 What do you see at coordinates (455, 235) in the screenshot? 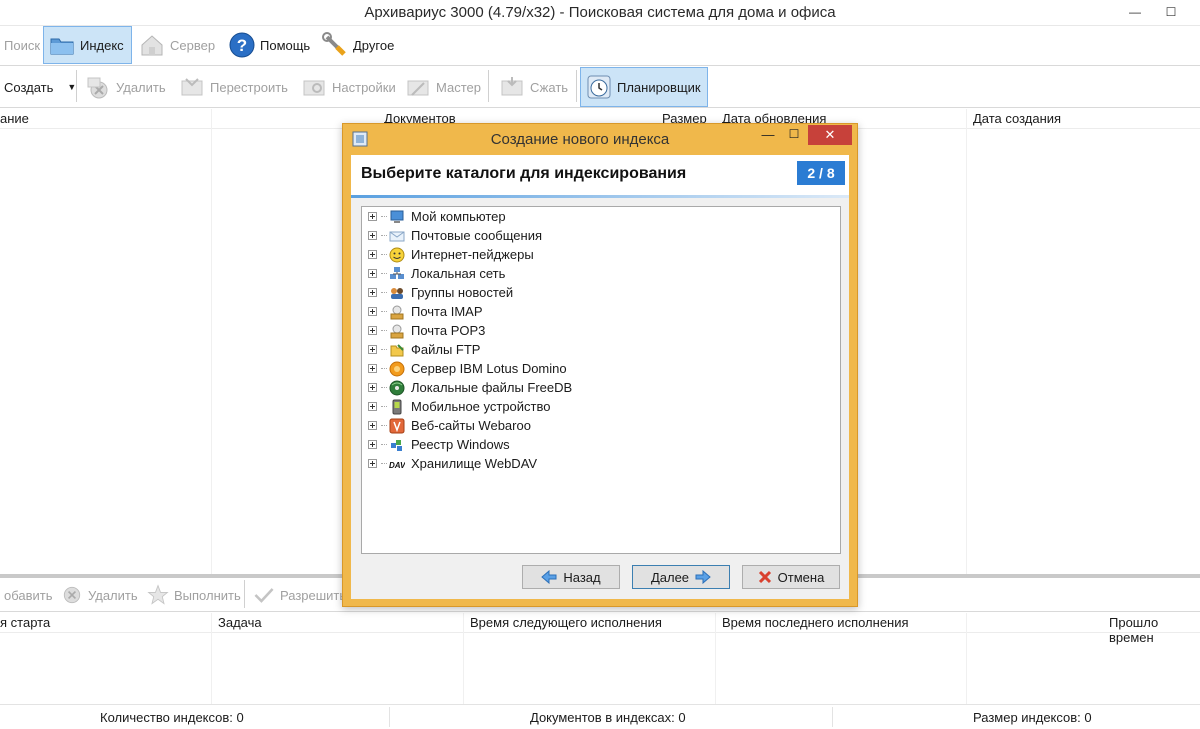
I see `tree-item-mail: Почтовые сообщения` at bounding box center [455, 235].